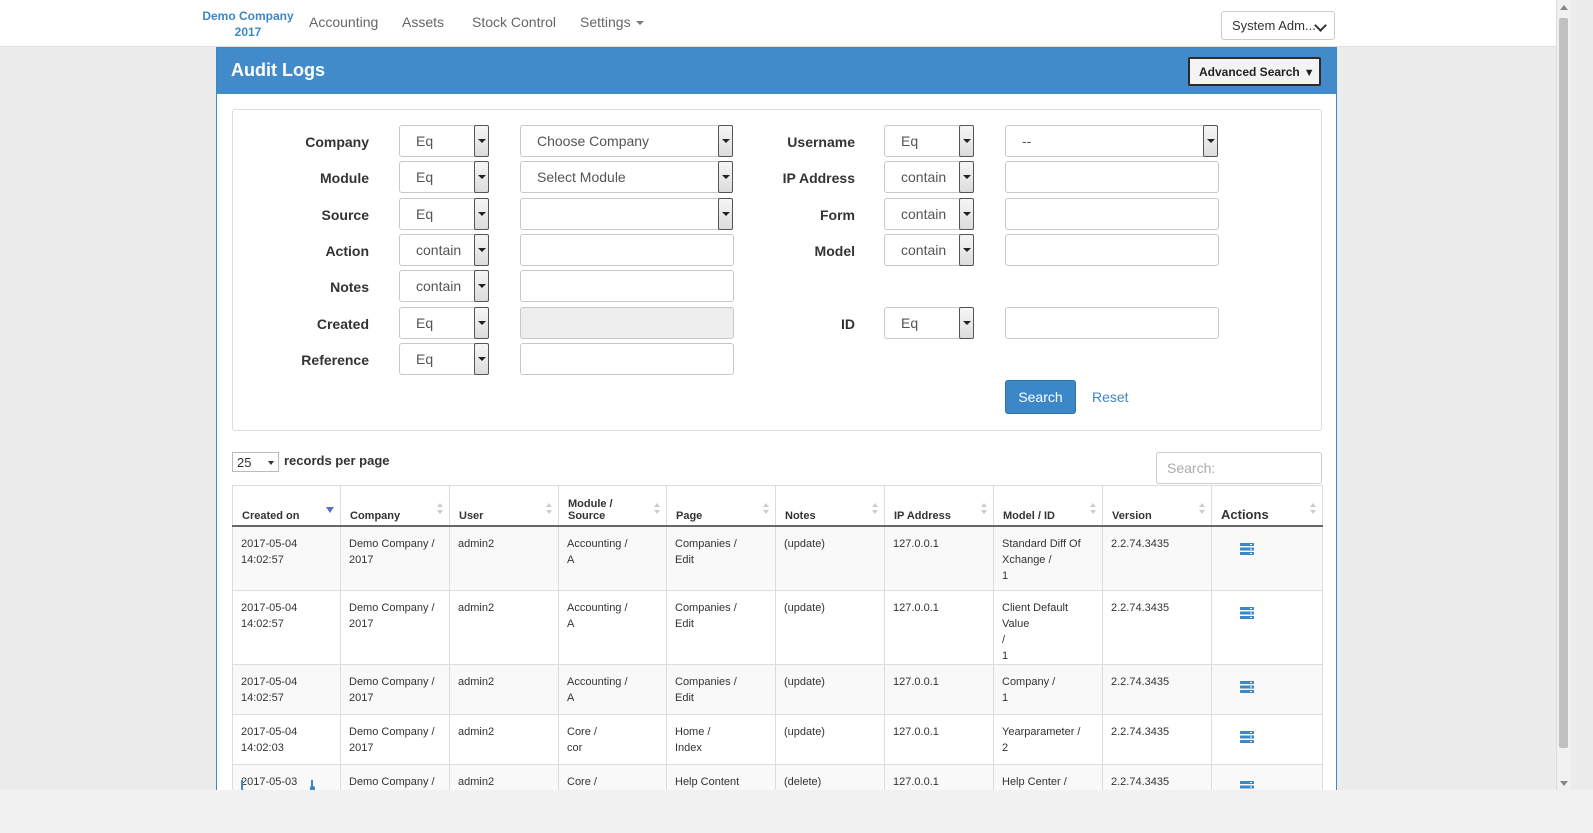 Image resolution: width=1593 pixels, height=833 pixels. I want to click on company-operator-select: Eq, so click(444, 141).